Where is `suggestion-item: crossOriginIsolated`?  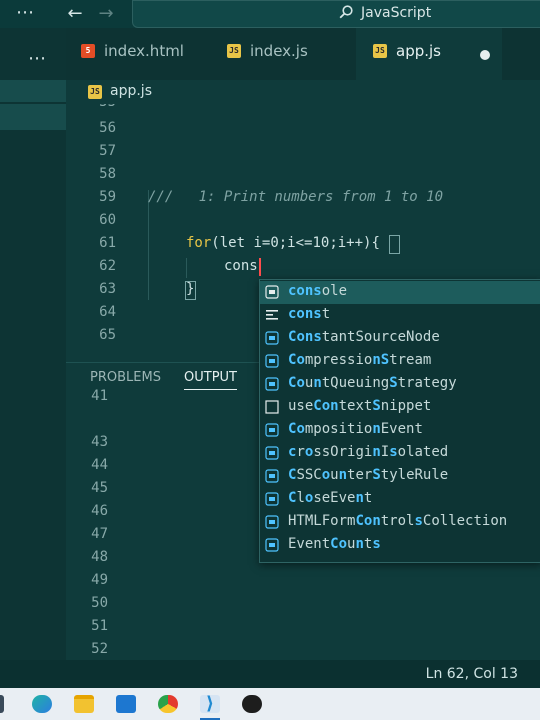
suggestion-item: crossOriginIsolated is located at coordinates (400, 453).